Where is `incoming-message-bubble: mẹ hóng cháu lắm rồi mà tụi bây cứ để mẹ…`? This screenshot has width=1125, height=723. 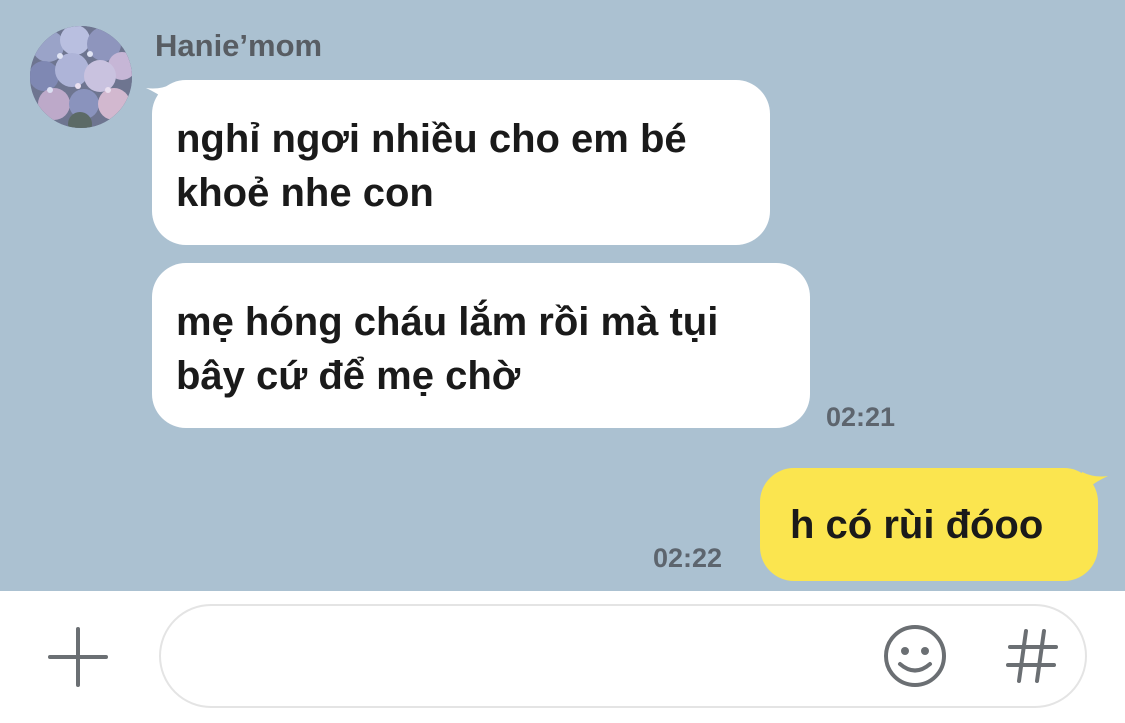
incoming-message-bubble: mẹ hóng cháu lắm rồi mà tụi bây cứ để mẹ… is located at coordinates (481, 345).